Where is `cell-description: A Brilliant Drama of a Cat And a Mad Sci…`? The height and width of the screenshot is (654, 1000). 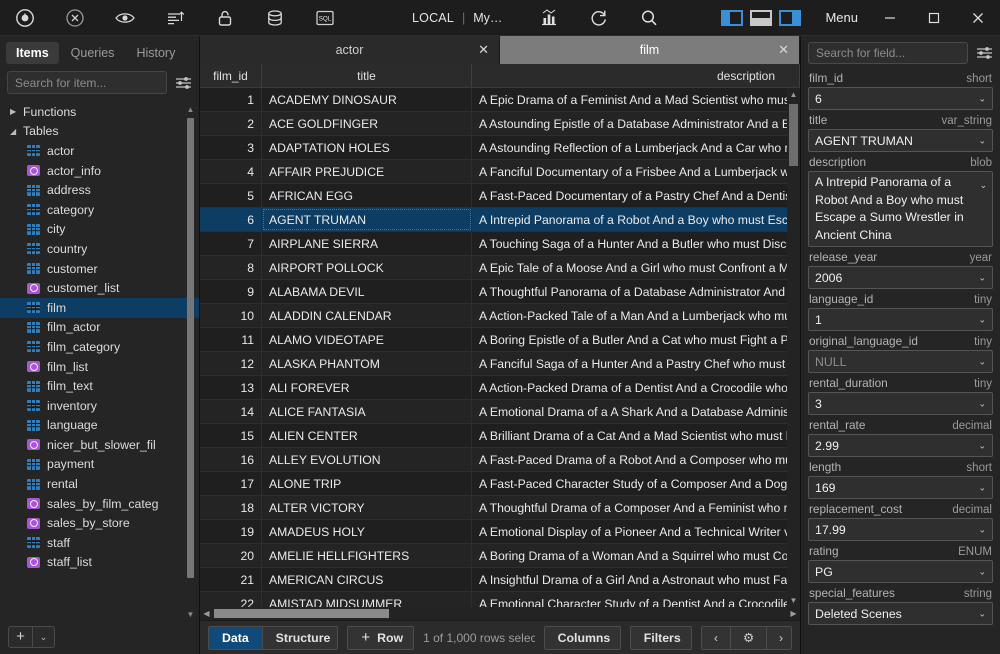
cell-description: A Brilliant Drama of a Cat And a Mad Sci… is located at coordinates (636, 435).